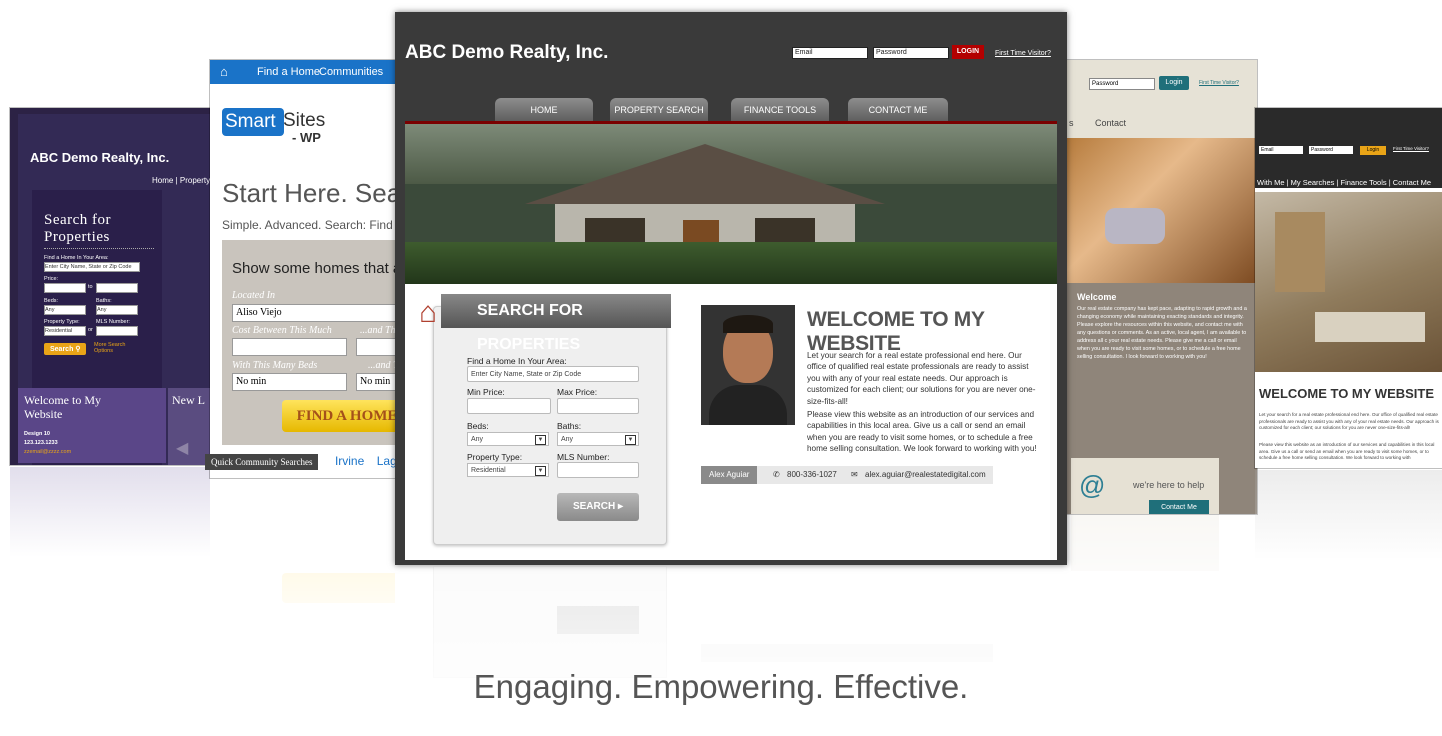 Image resolution: width=1442 pixels, height=736 pixels. What do you see at coordinates (1348, 515) in the screenshot?
I see `right-site-2-reflection` at bounding box center [1348, 515].